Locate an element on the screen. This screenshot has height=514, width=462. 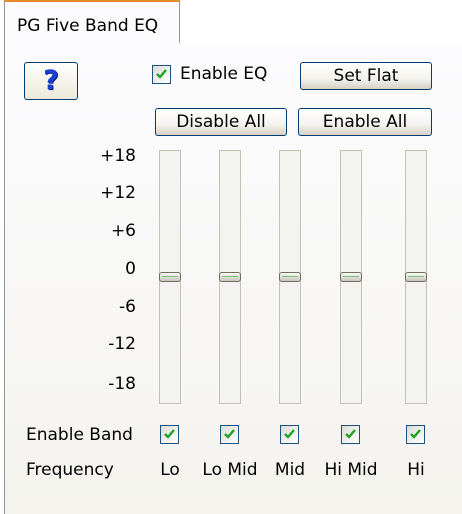
enable-all-button: Enable All is located at coordinates (365, 122).